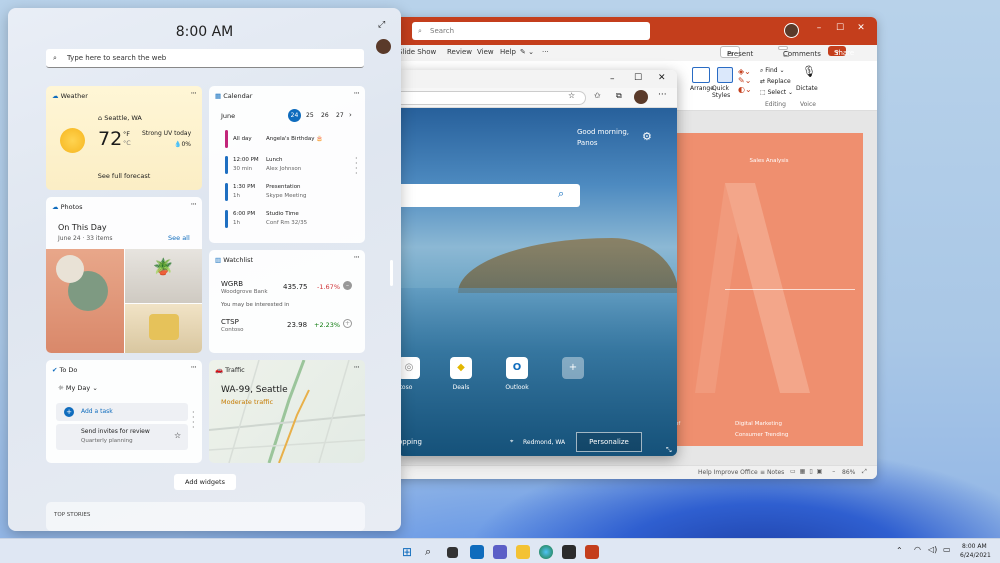  Describe the element at coordinates (523, 552) in the screenshot. I see `explorer-icon` at that location.